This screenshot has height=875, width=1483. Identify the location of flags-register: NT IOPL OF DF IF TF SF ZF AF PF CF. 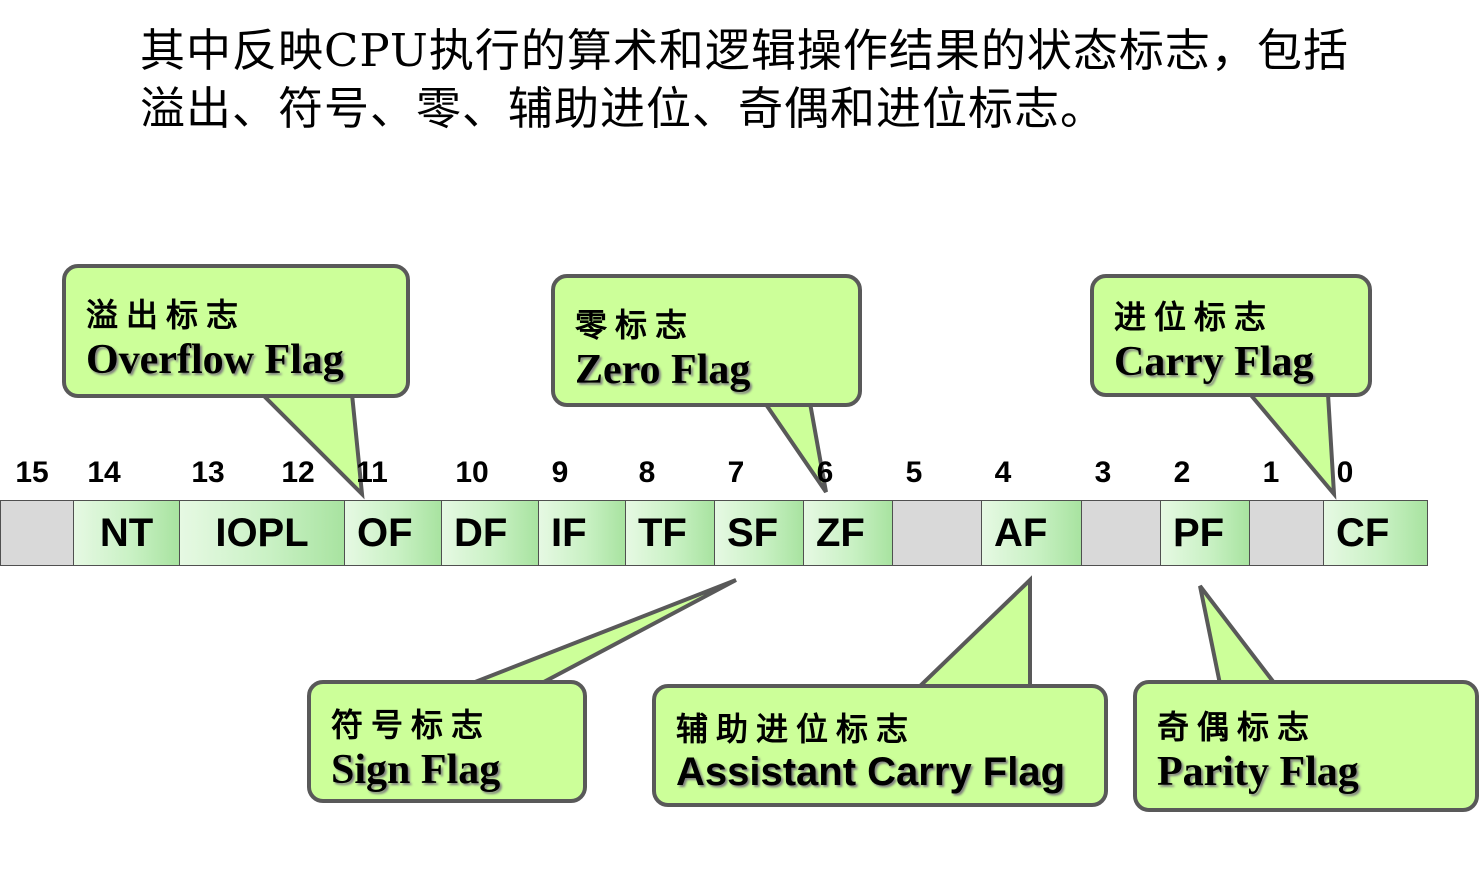
(714, 534).